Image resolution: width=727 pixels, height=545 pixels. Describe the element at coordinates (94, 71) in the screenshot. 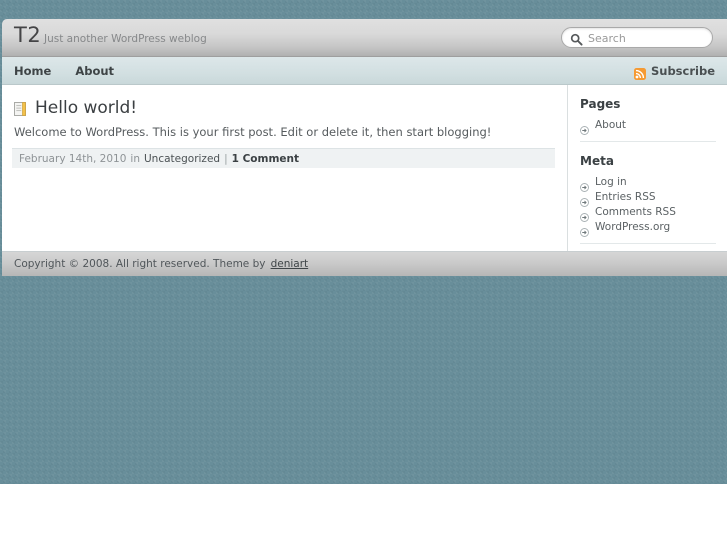

I see `nav-item-about: About` at that location.